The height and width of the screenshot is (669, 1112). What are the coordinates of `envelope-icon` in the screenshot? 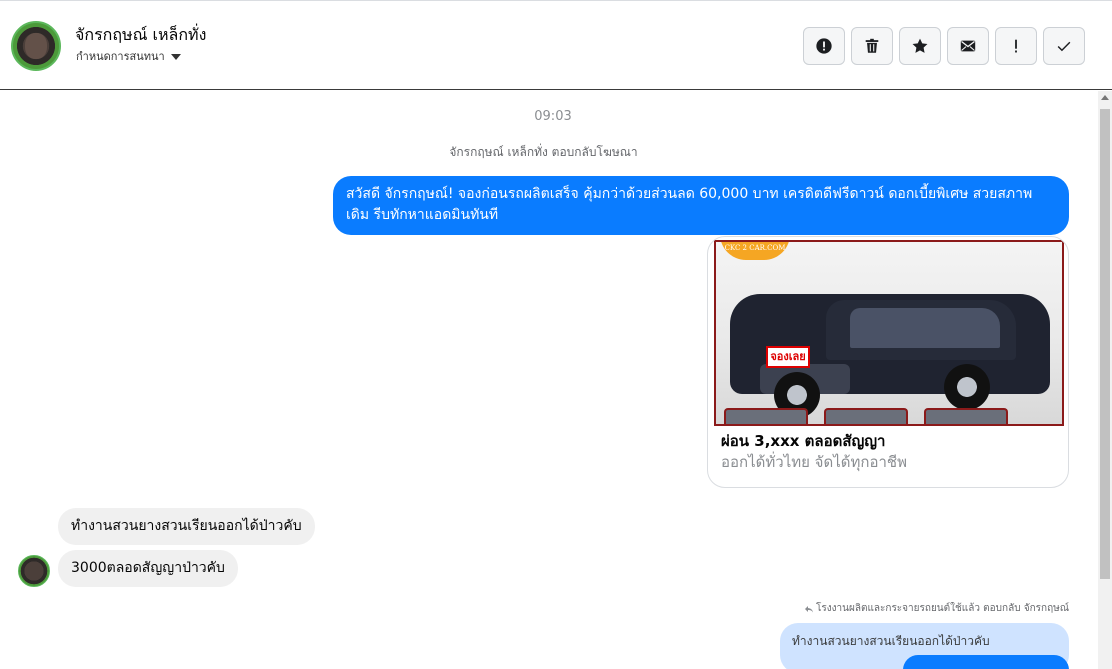 It's located at (968, 46).